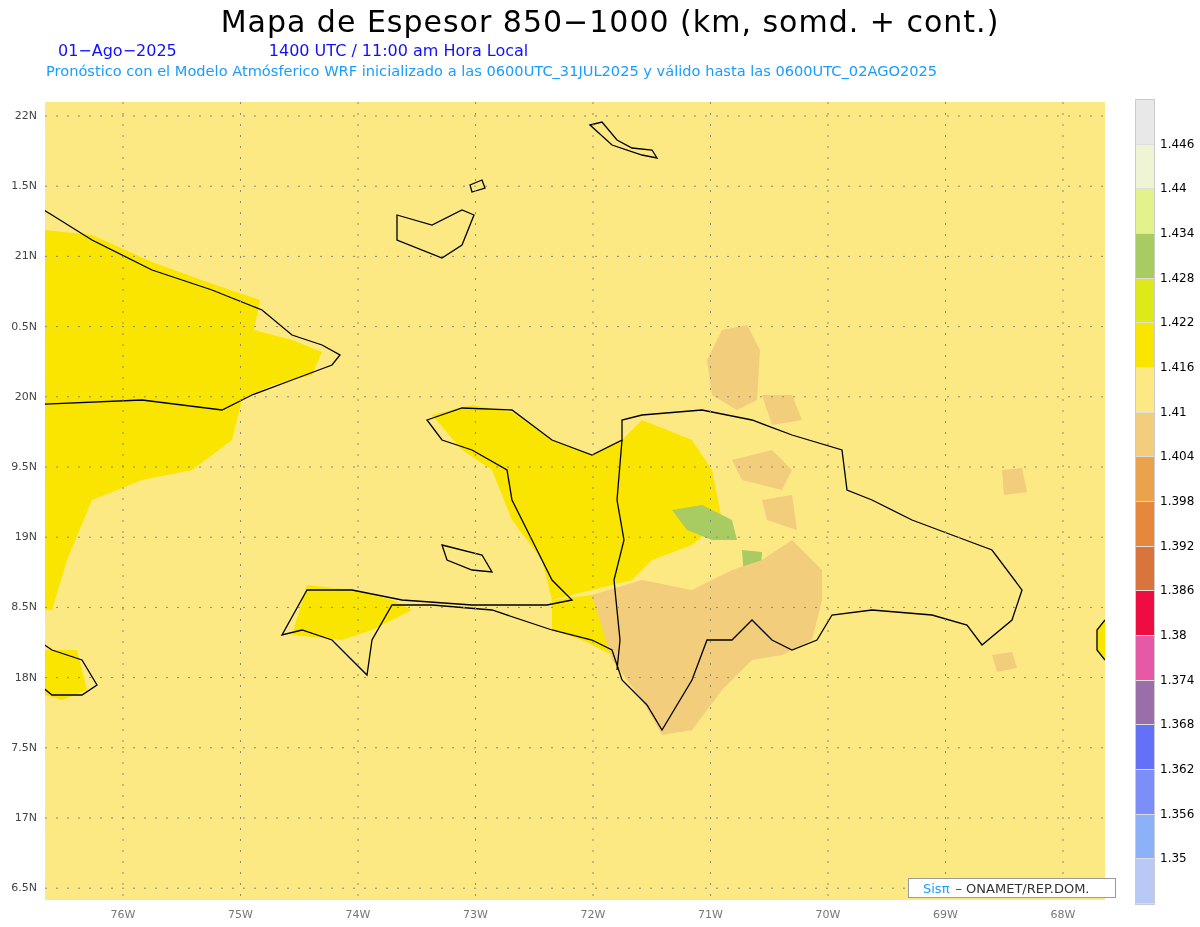  What do you see at coordinates (24, 747) in the screenshot?
I see `latitude-label: 7.5N` at bounding box center [24, 747].